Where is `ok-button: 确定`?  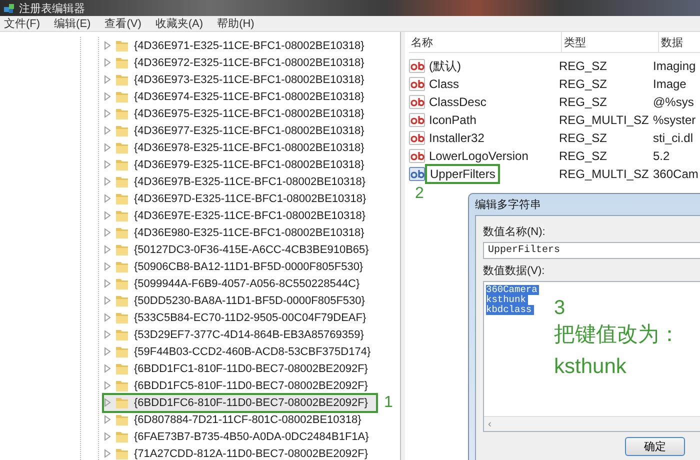 ok-button: 确定 is located at coordinates (655, 446).